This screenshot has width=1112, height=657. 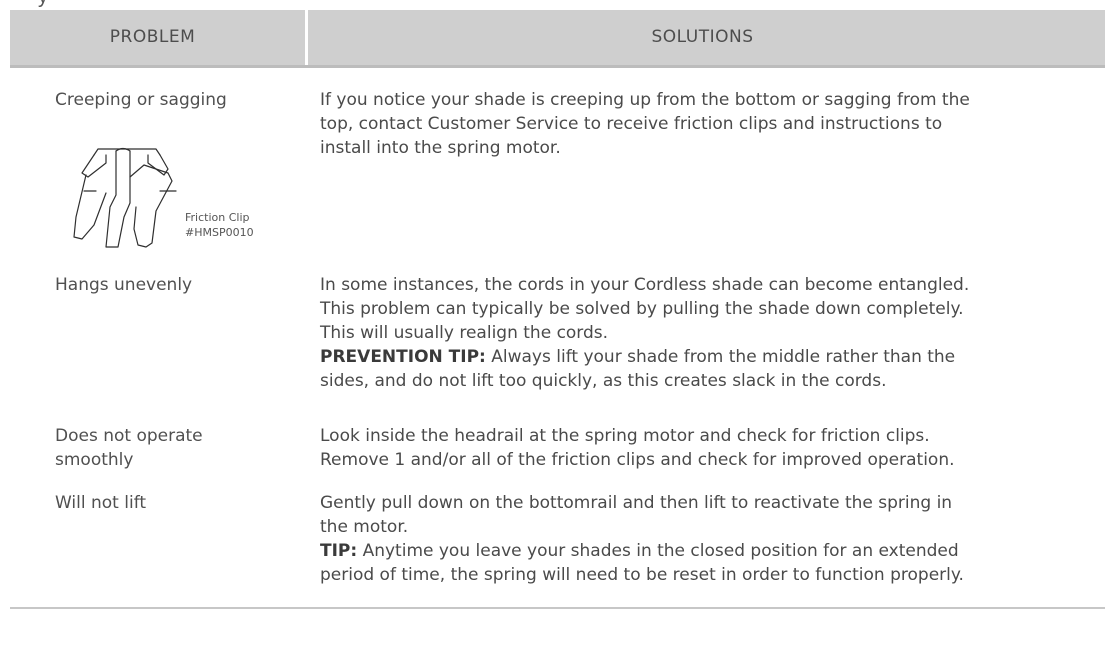 I want to click on caption-line: #HMSP0010, so click(x=219, y=232).